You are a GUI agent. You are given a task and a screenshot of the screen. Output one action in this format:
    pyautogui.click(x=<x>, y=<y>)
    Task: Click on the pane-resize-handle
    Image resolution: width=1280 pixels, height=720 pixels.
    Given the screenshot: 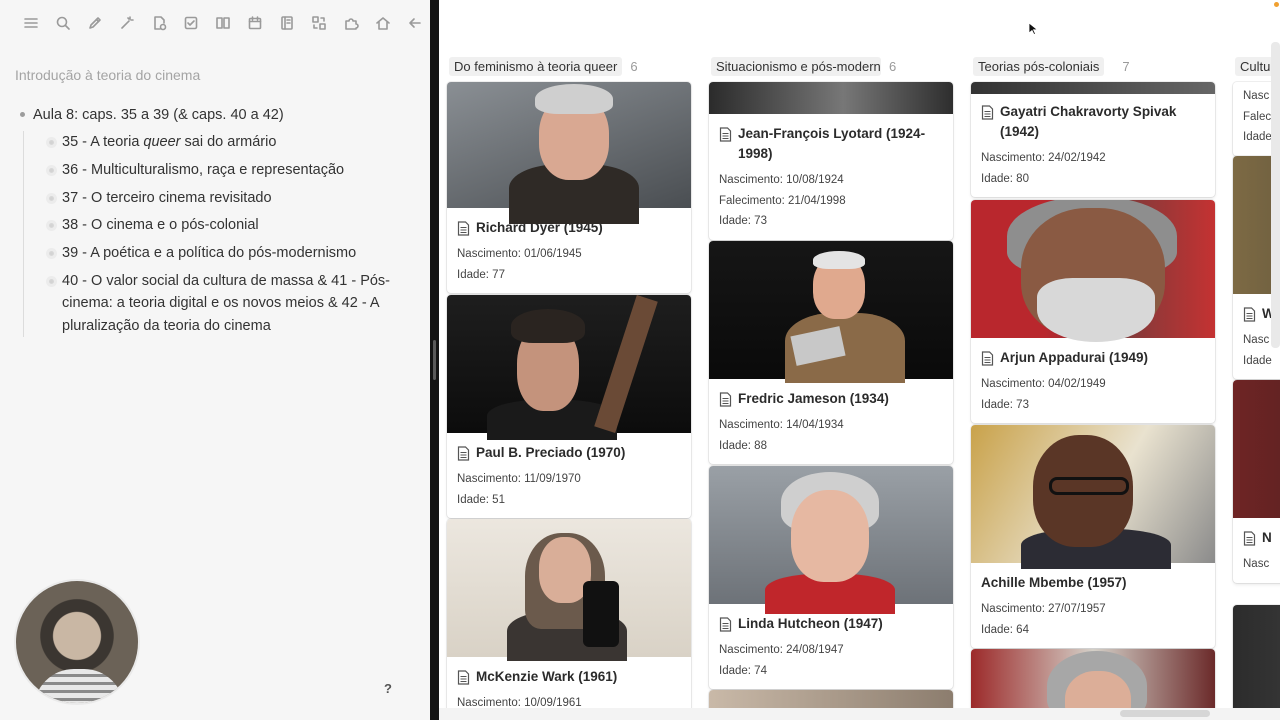 What is the action you would take?
    pyautogui.click(x=434, y=360)
    